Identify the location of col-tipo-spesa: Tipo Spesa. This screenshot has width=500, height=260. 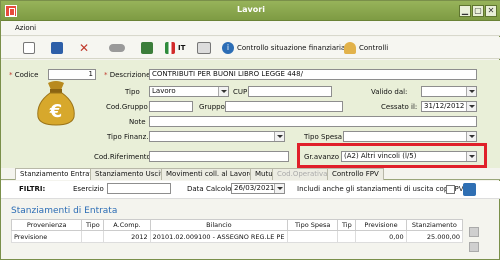
(313, 225).